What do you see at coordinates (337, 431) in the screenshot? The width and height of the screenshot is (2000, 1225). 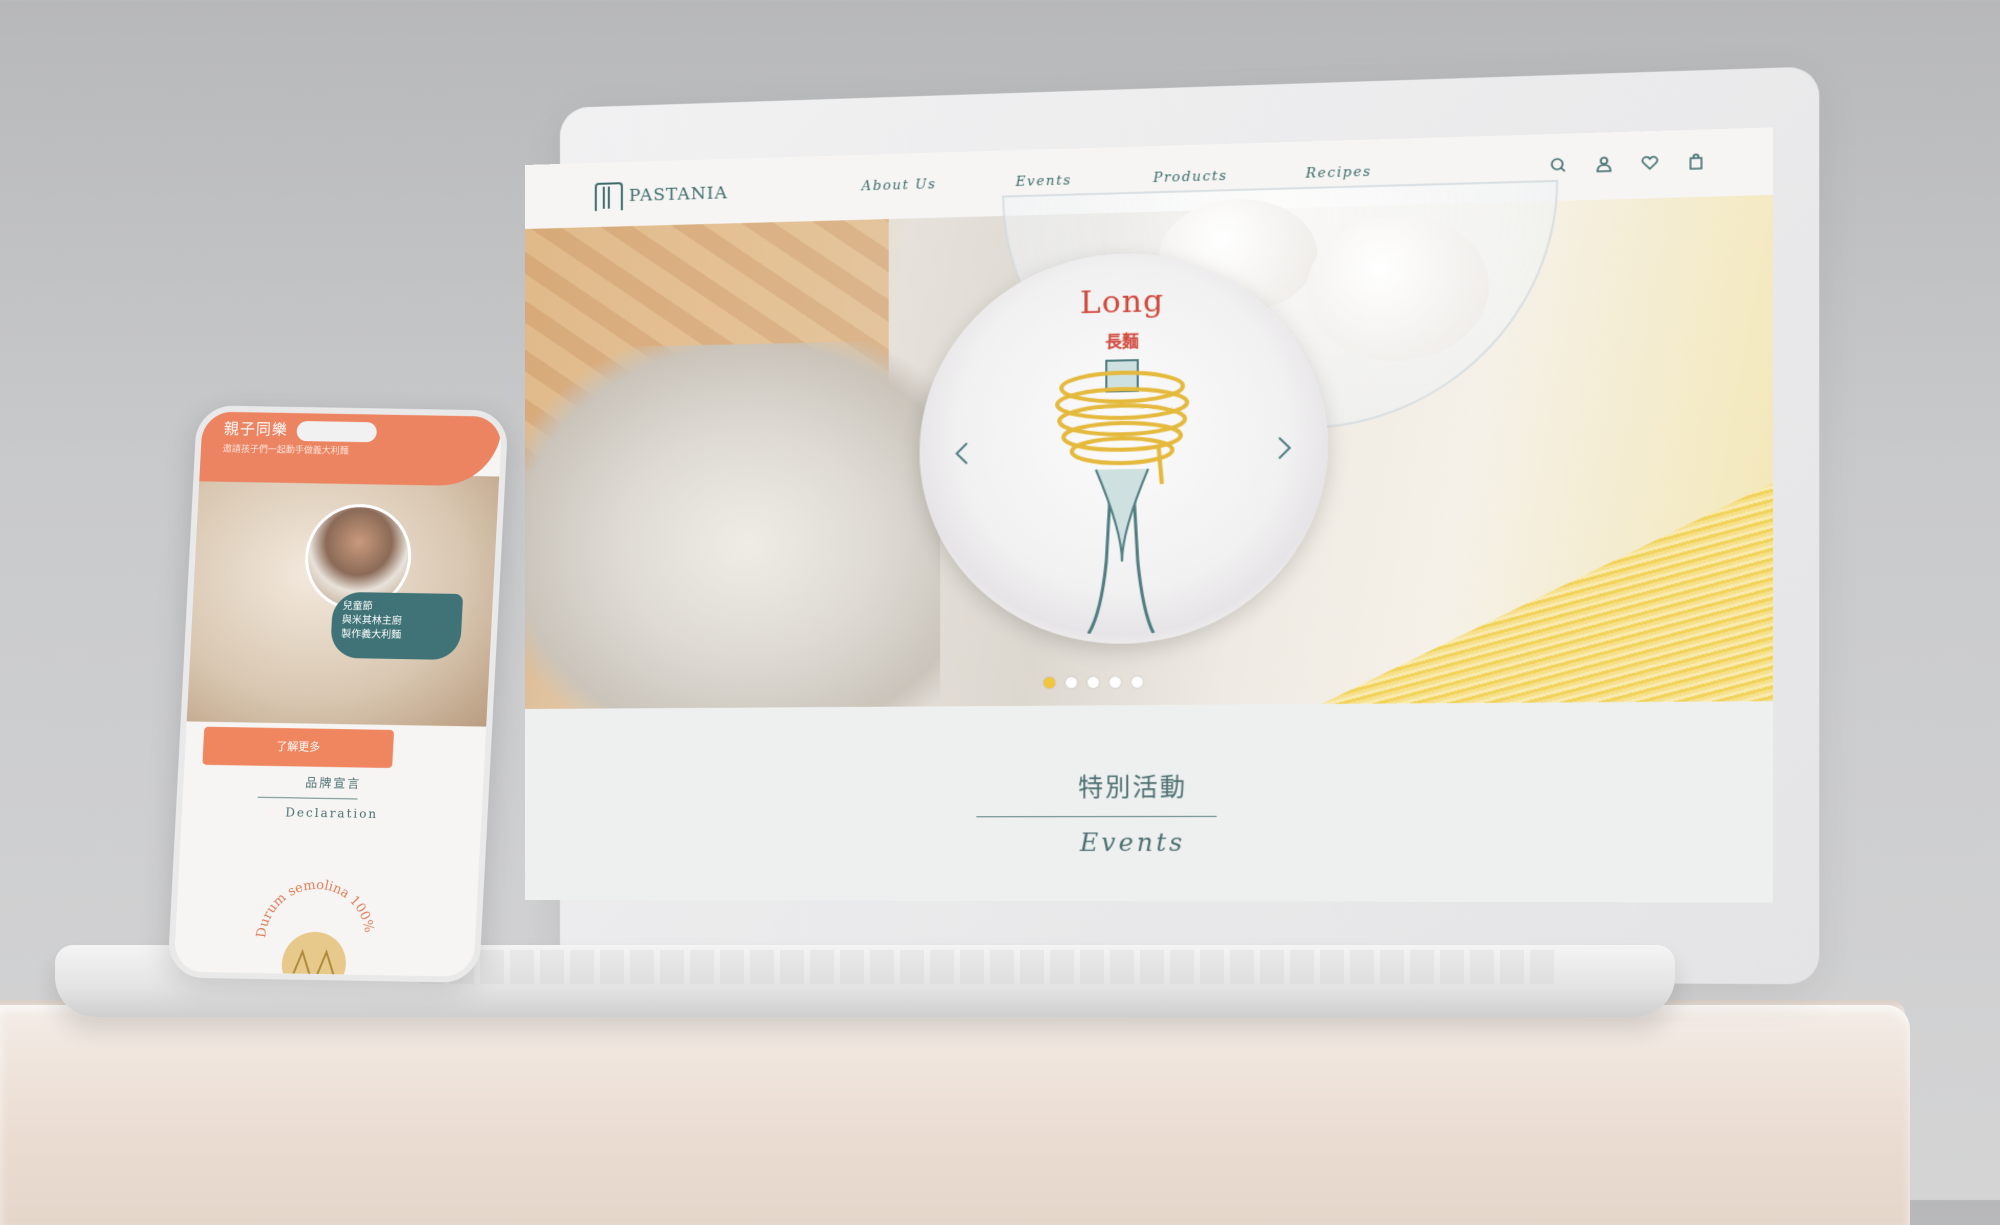 I see `phone-notch` at bounding box center [337, 431].